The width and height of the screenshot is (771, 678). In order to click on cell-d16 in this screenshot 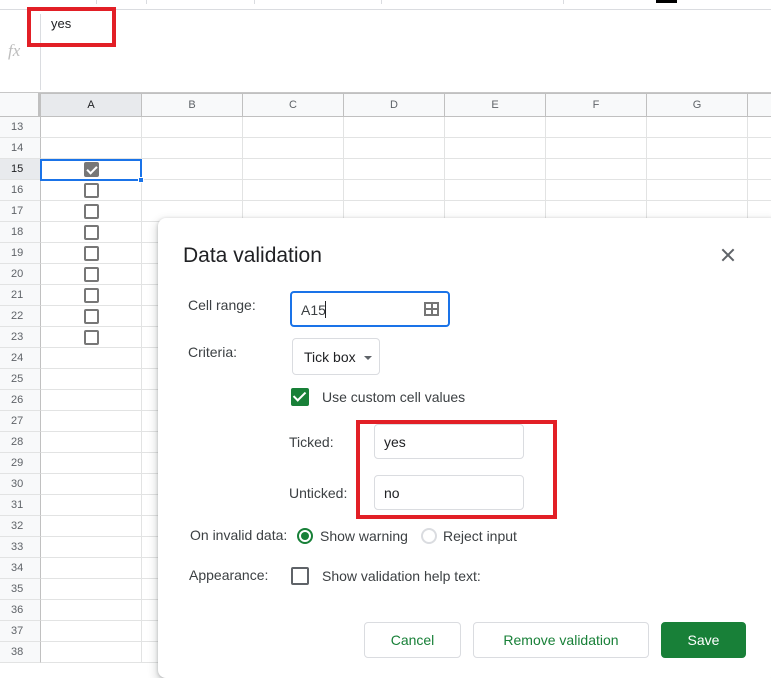, I will do `click(394, 190)`.